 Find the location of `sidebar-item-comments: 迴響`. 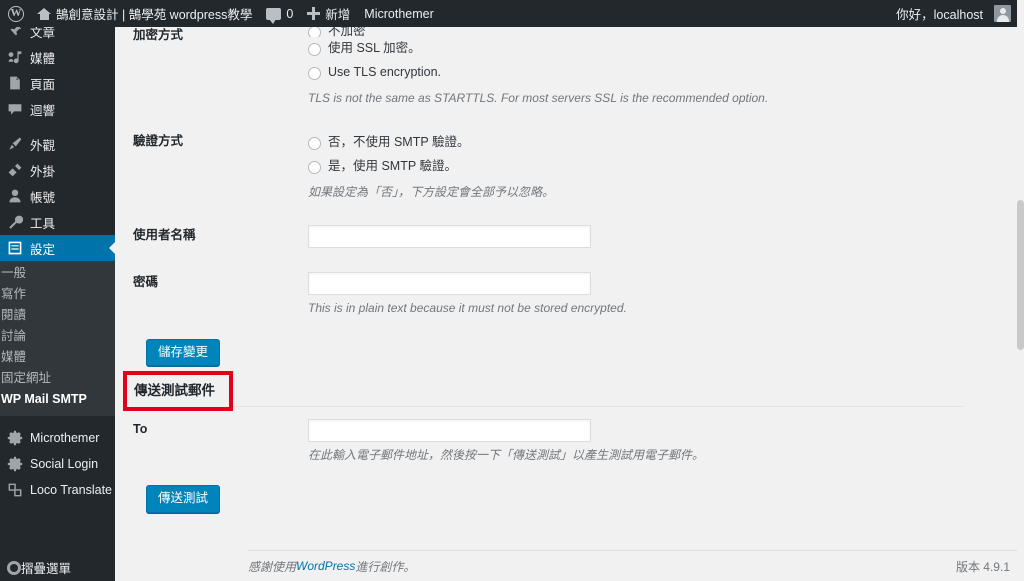

sidebar-item-comments: 迴響 is located at coordinates (57, 109).